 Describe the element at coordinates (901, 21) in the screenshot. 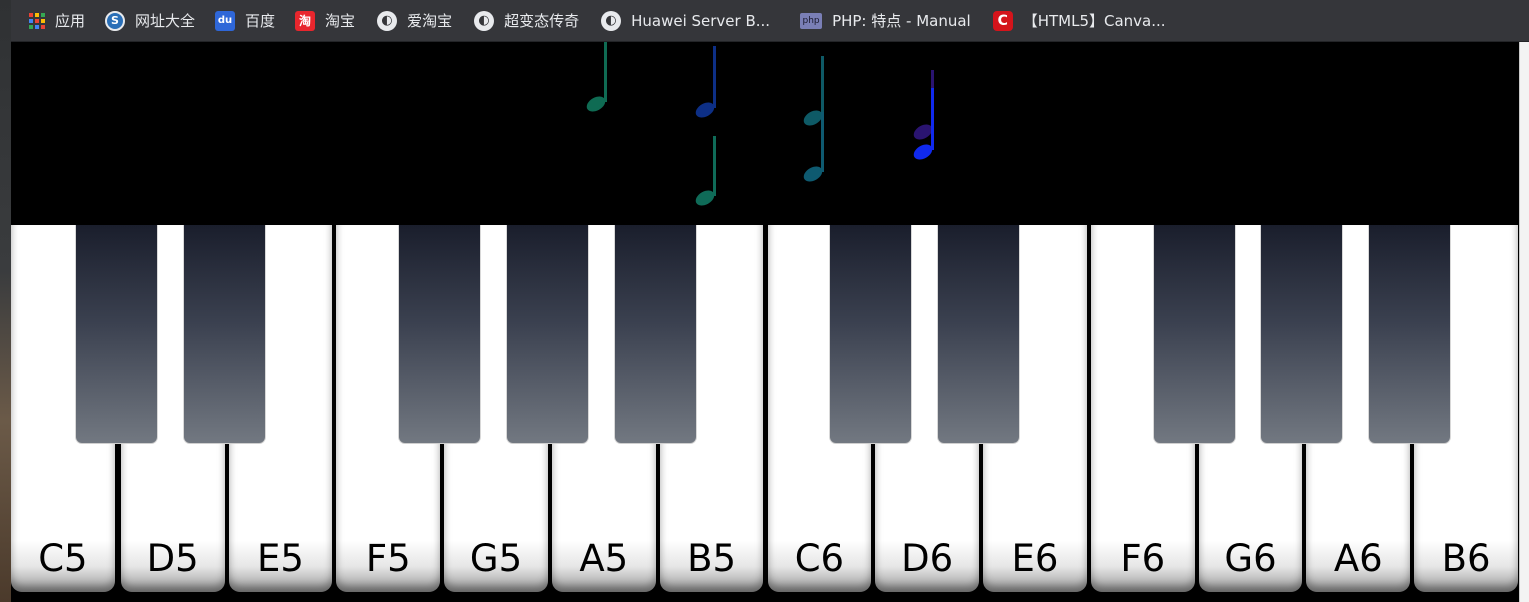

I see `bookmark-label: PHP: 特点 - Manual` at that location.